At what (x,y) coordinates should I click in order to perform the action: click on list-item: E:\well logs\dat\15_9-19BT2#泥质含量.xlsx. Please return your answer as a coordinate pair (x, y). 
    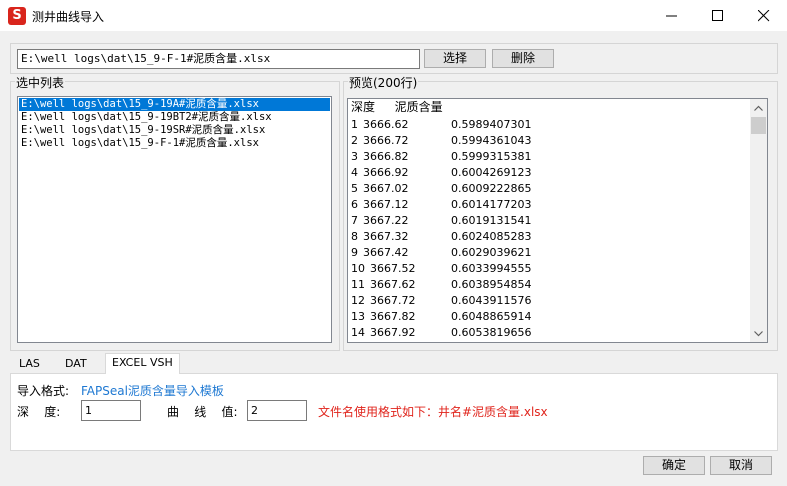
    Looking at the image, I should click on (174, 117).